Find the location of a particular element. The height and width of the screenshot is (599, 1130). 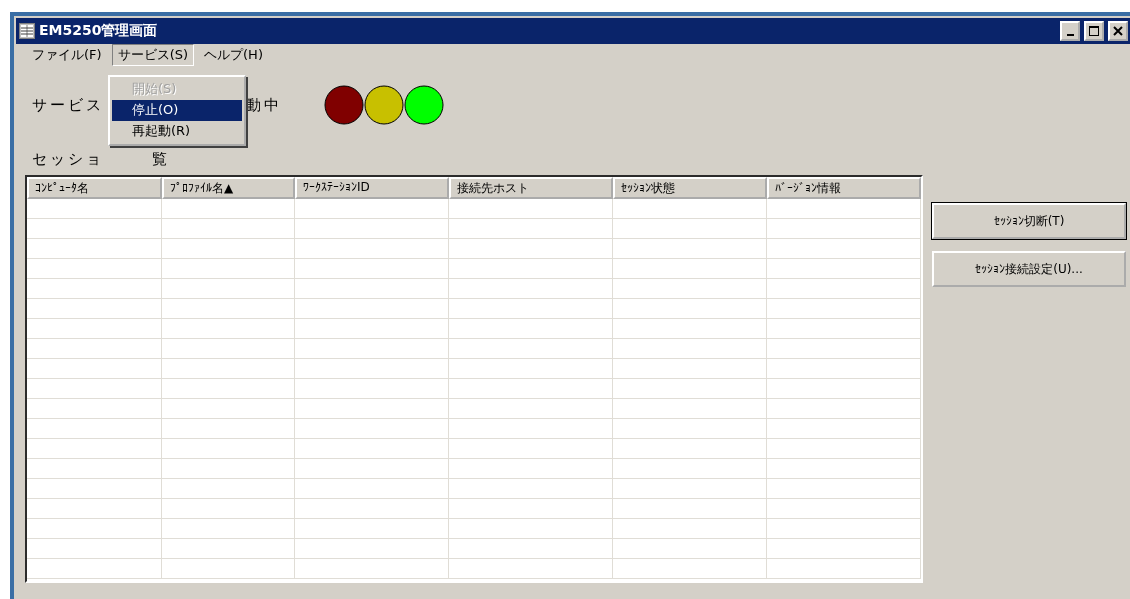

menu-item: ファイル(F) is located at coordinates (67, 55).